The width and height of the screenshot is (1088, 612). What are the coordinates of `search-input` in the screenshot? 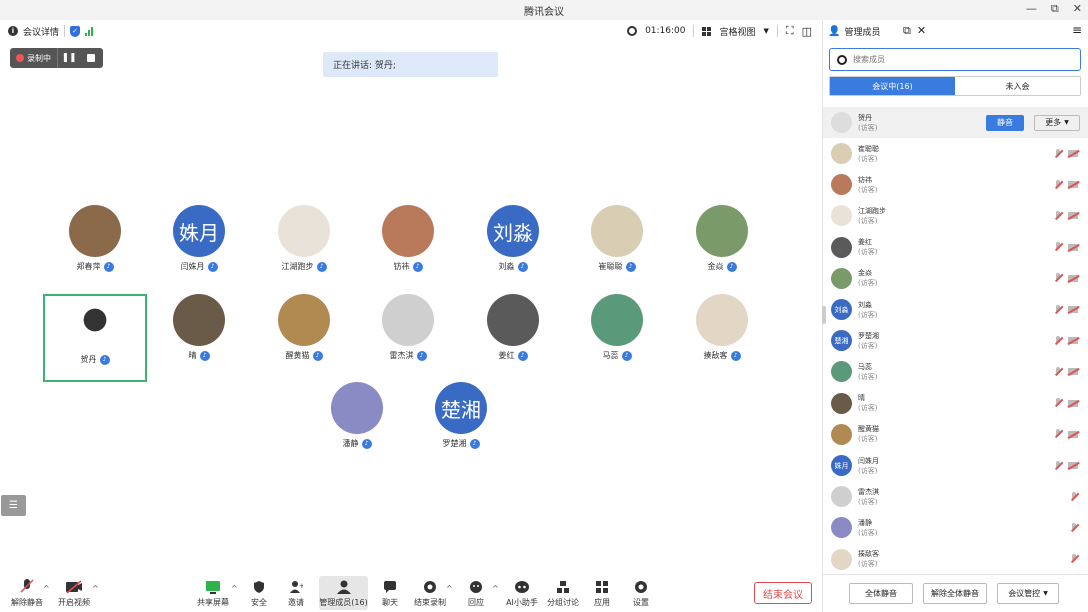 It's located at (953, 59).